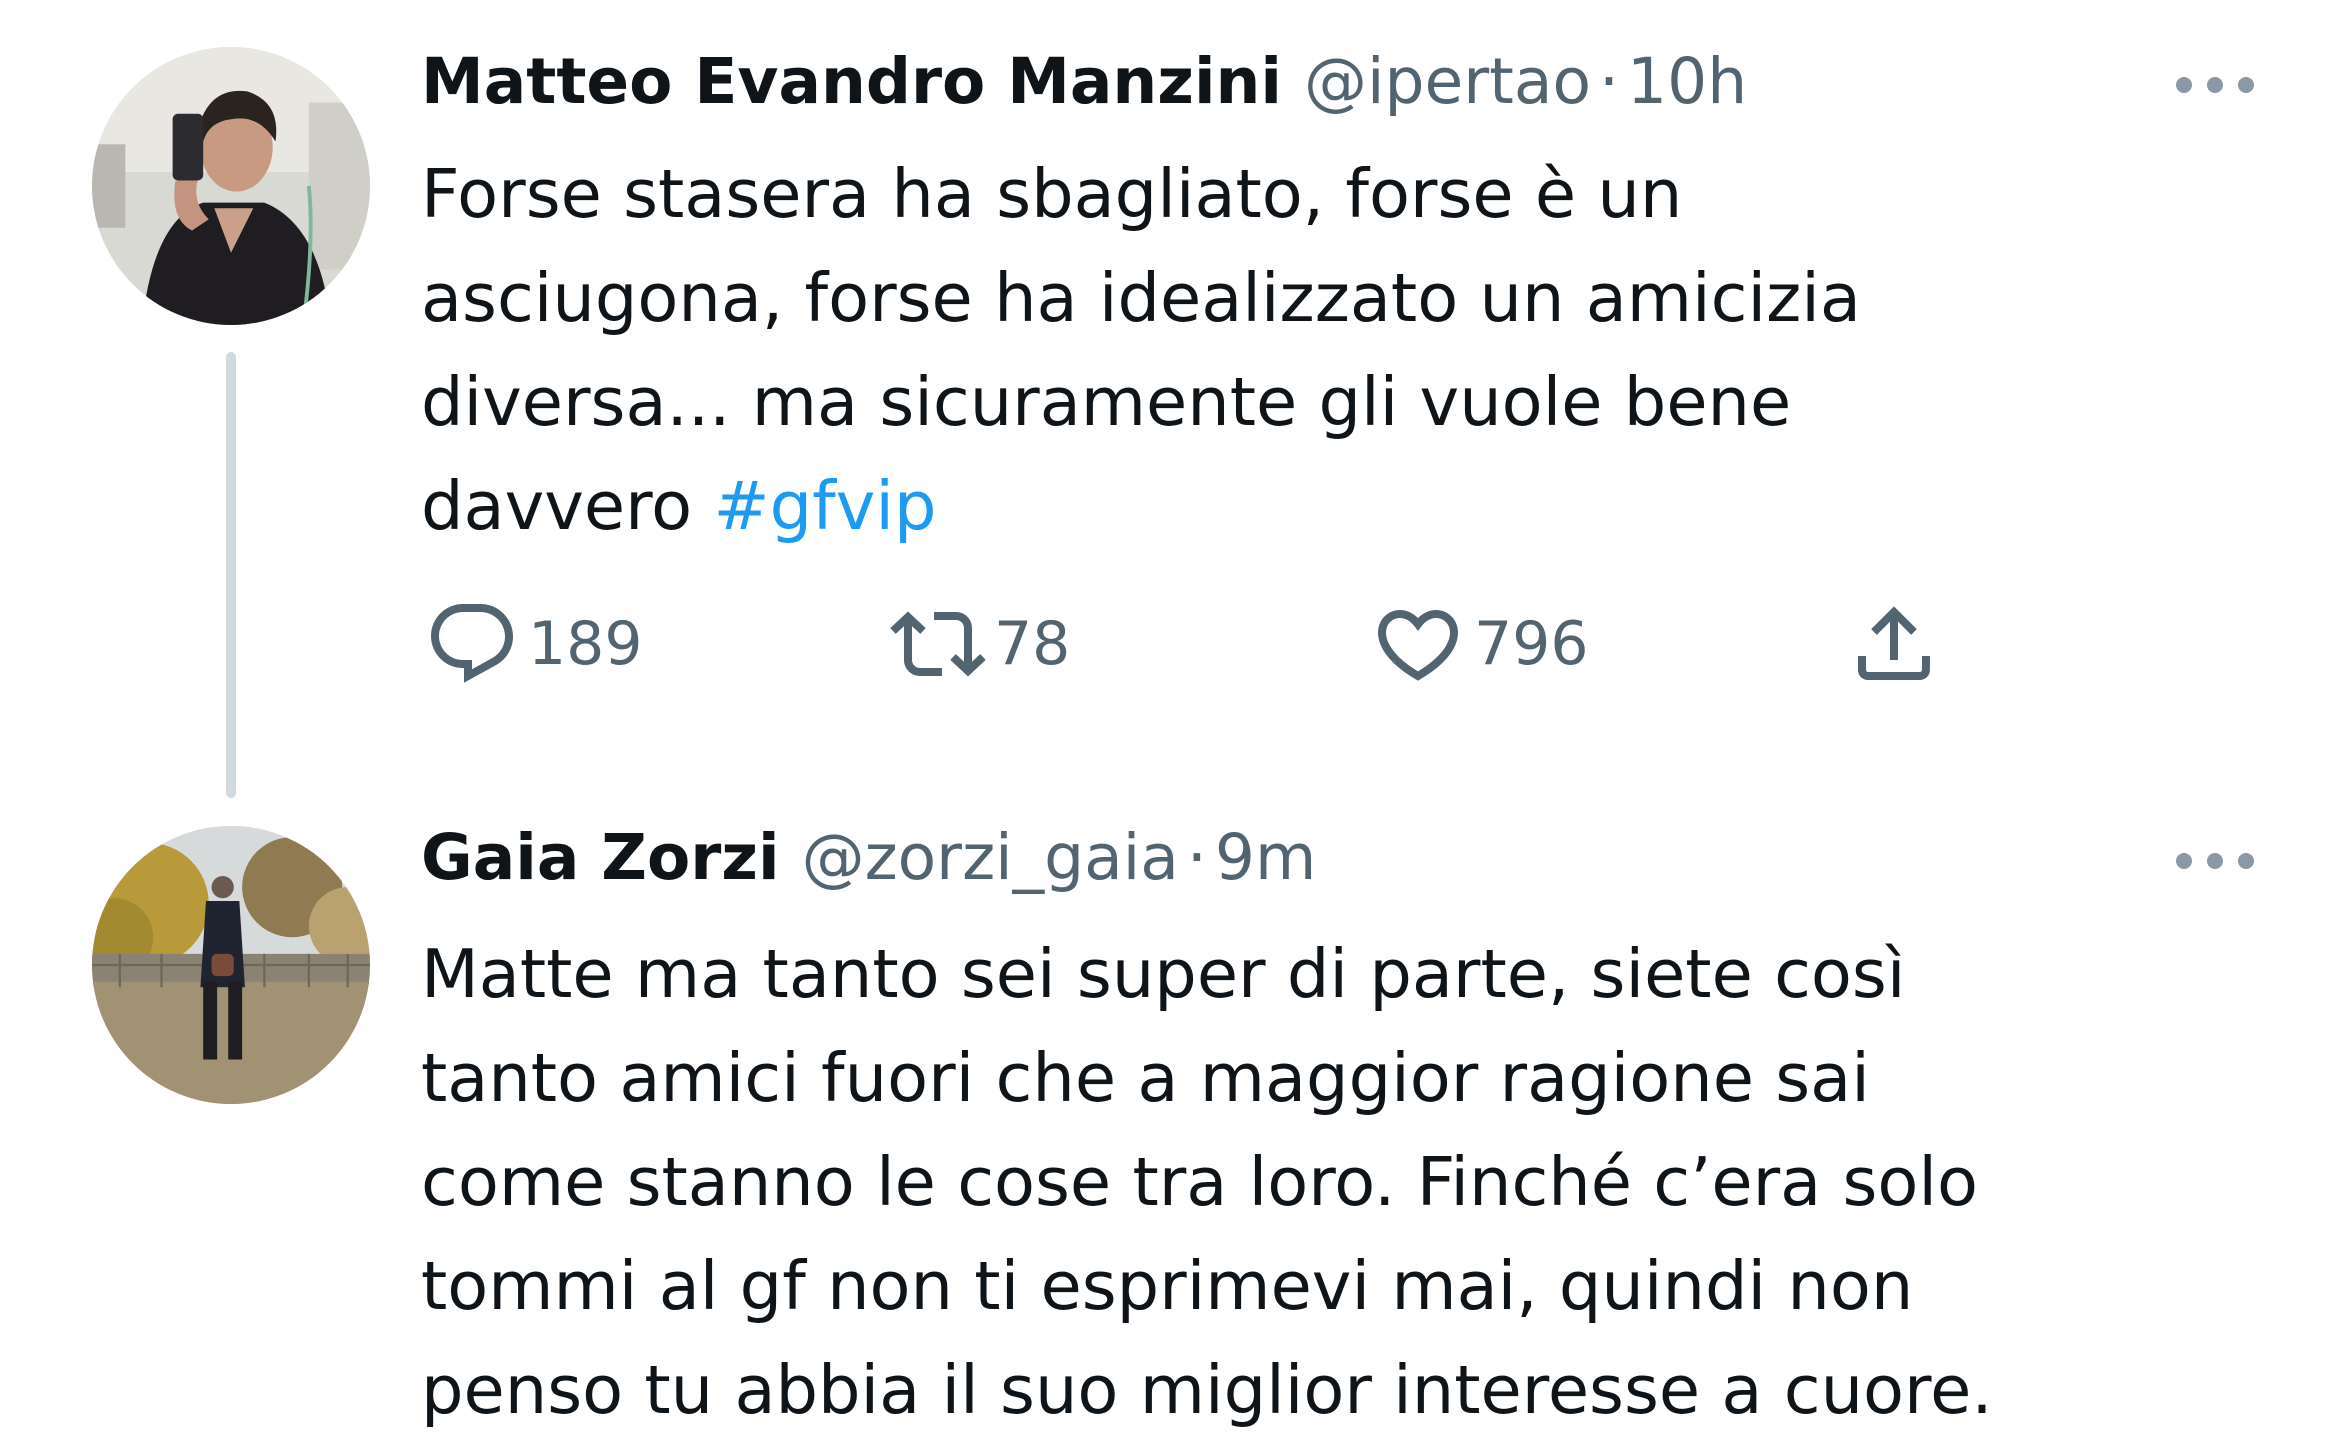  What do you see at coordinates (1032, 644) in the screenshot?
I see `retweet-count: 78` at bounding box center [1032, 644].